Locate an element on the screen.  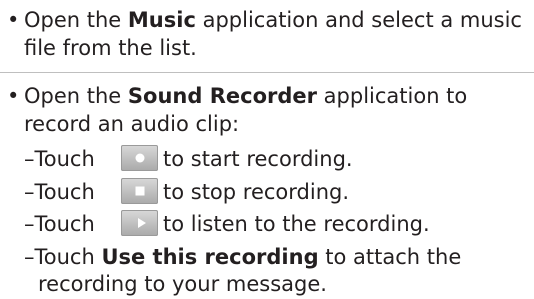
sub-item-stop-tail: to stop recording. is located at coordinates (256, 192).